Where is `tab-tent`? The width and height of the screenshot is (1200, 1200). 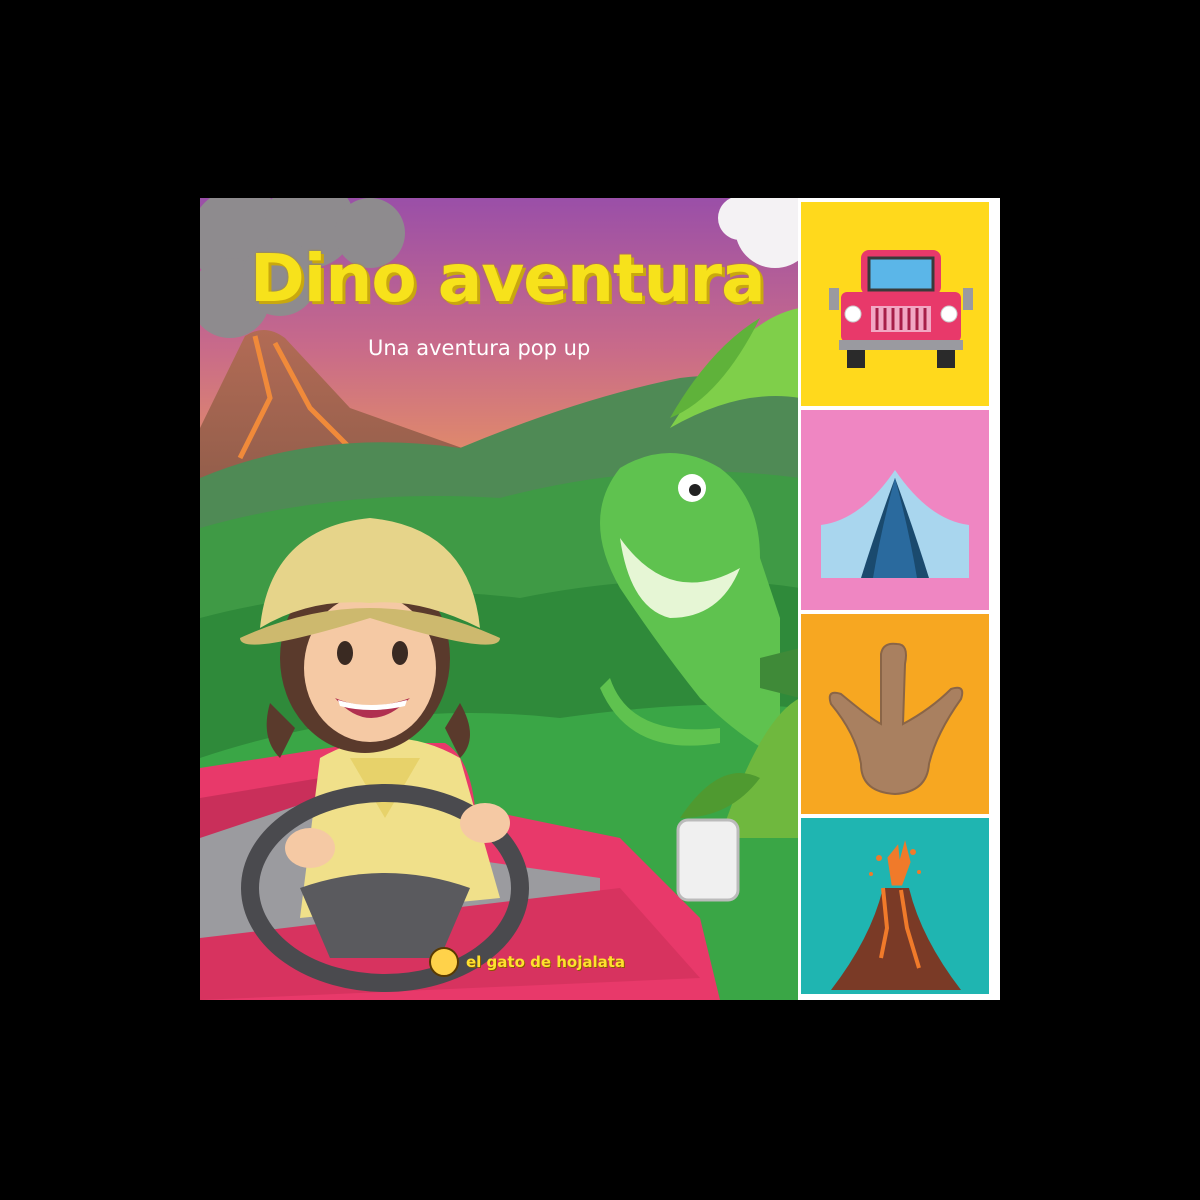 tab-tent is located at coordinates (895, 510).